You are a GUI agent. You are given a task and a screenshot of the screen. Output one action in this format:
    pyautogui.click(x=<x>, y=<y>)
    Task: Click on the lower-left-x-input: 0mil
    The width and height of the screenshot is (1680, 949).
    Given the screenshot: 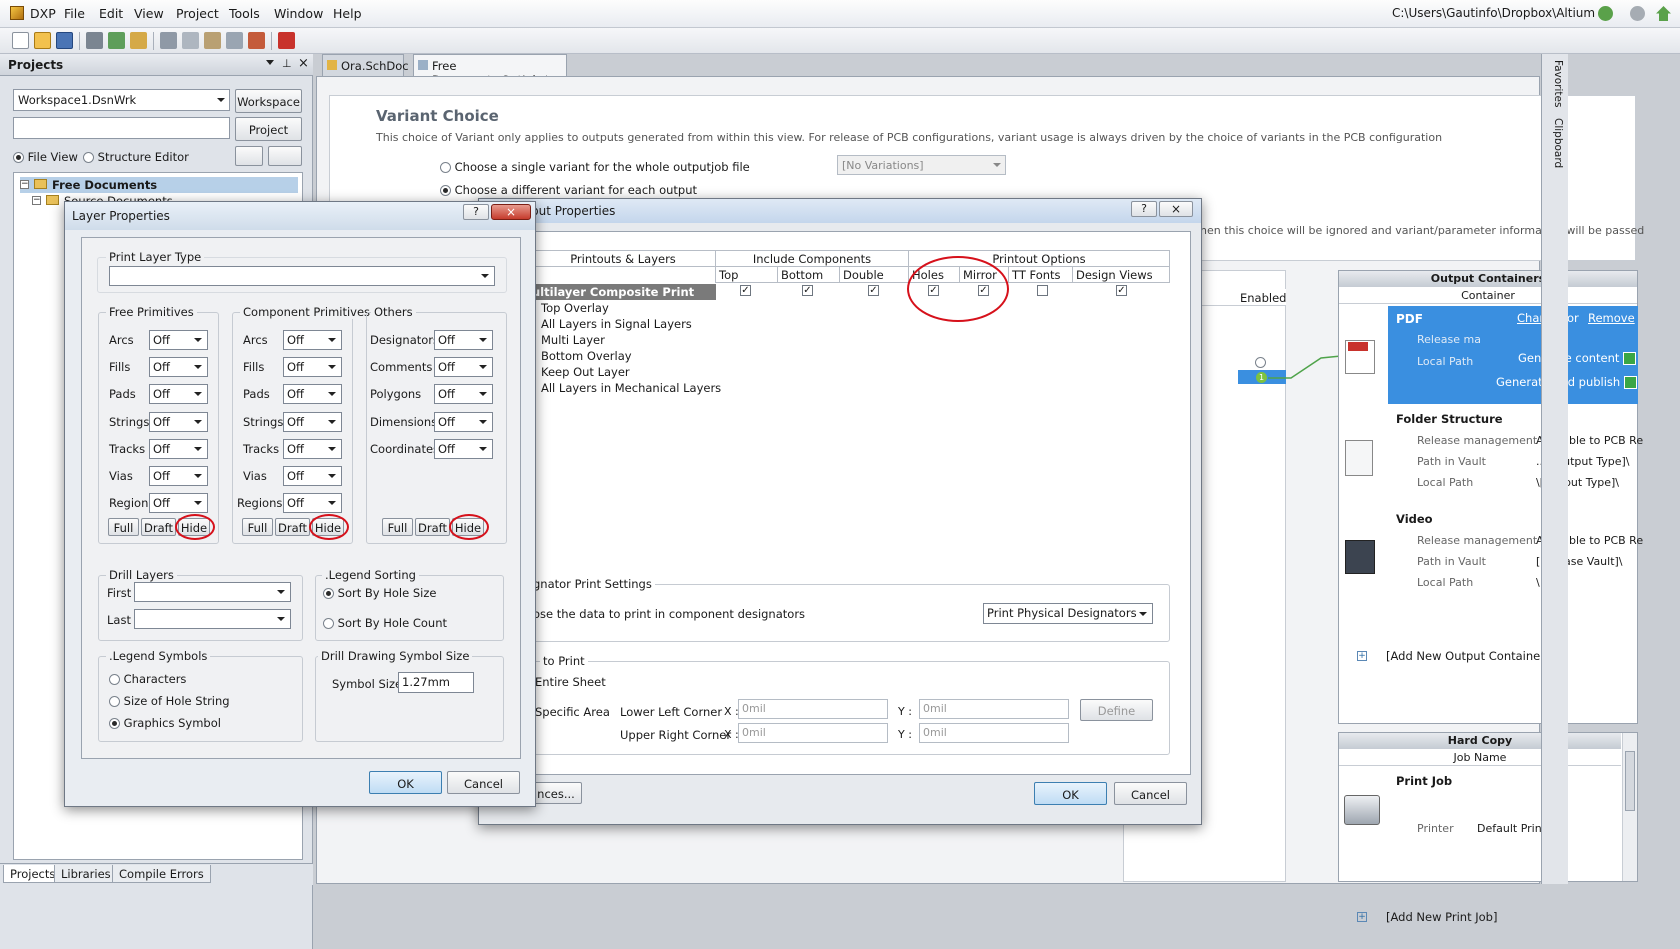 What is the action you would take?
    pyautogui.click(x=813, y=709)
    